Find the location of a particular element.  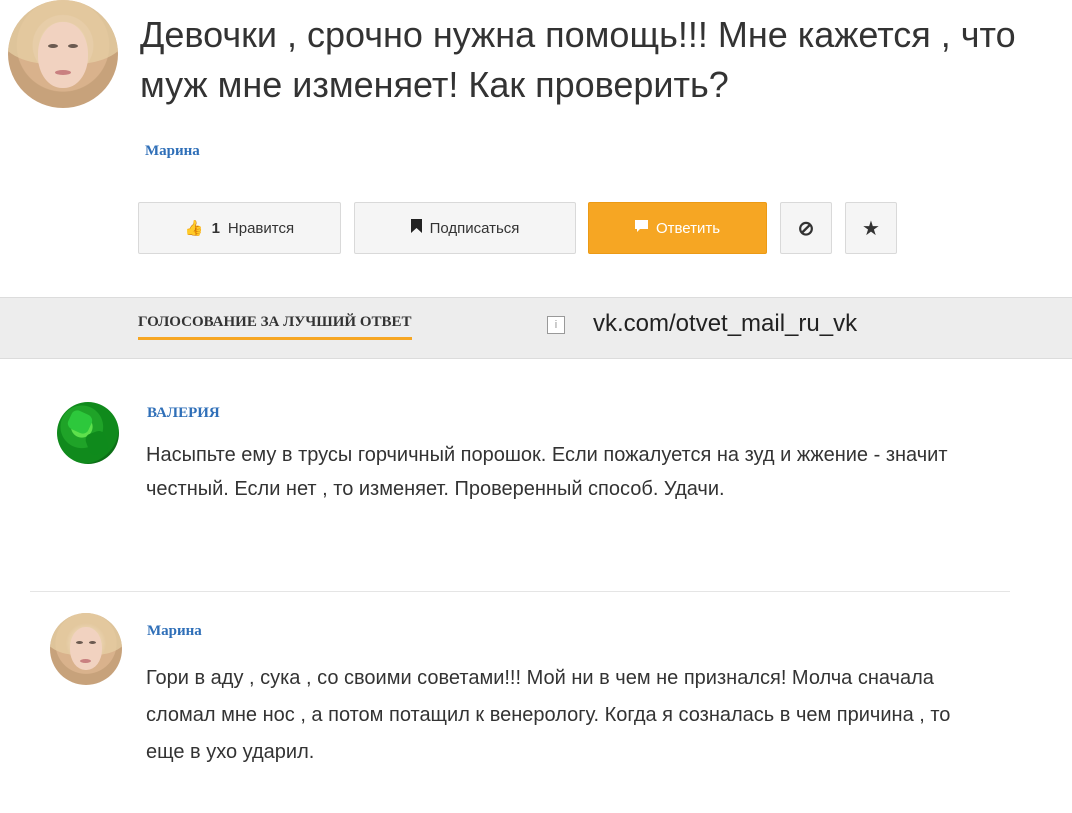

answer-author-name: ВАЛЕРИЯ is located at coordinates (183, 413).